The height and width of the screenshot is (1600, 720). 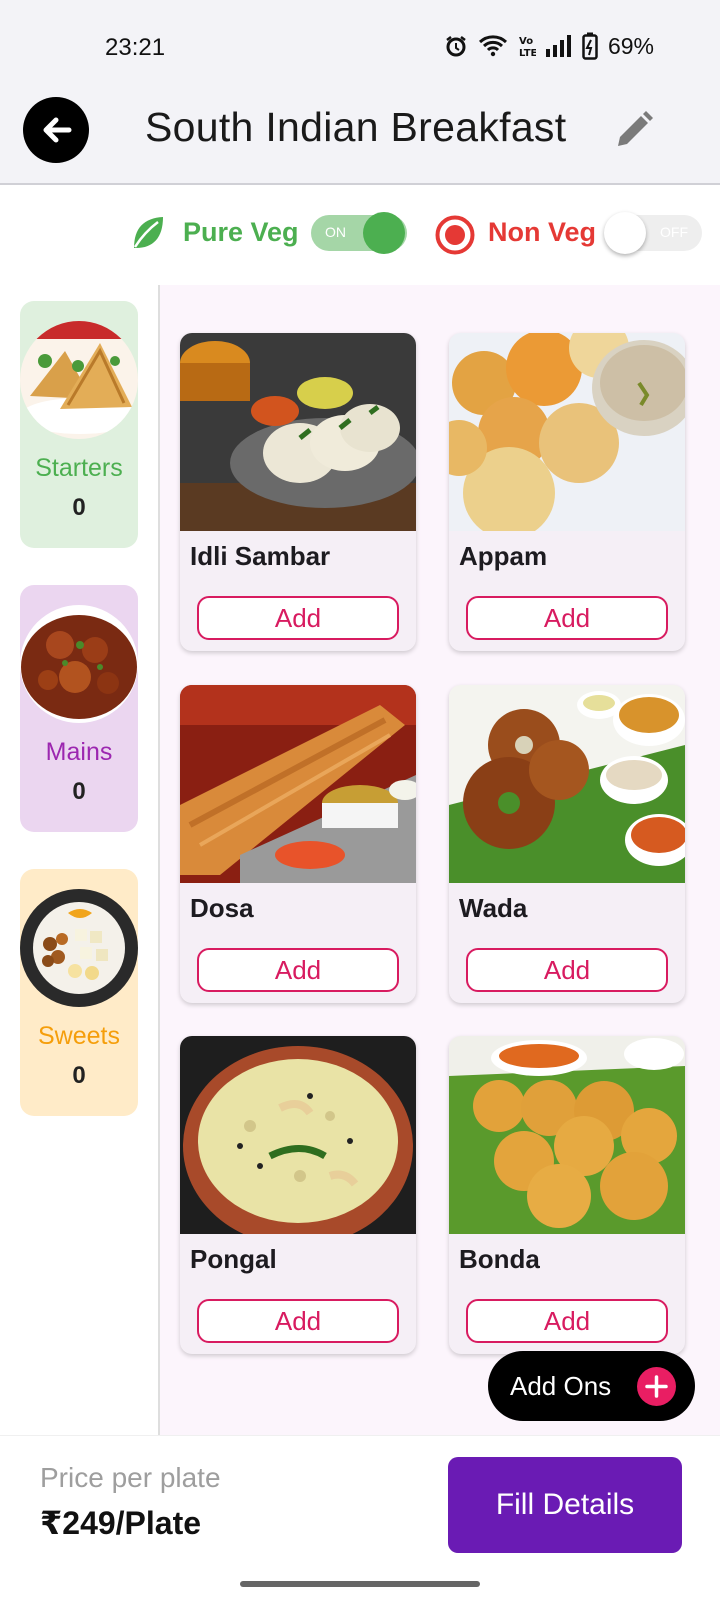 I want to click on item-name: Idli Sambar, so click(x=260, y=556).